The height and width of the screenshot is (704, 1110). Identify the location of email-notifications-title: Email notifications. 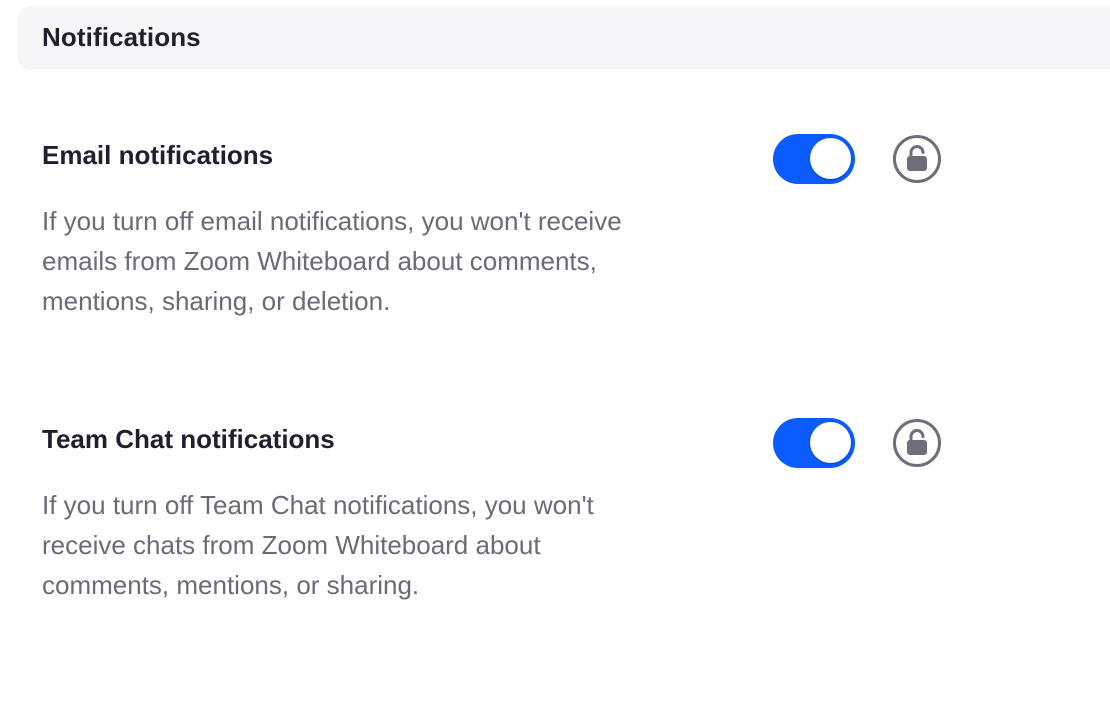
(158, 155).